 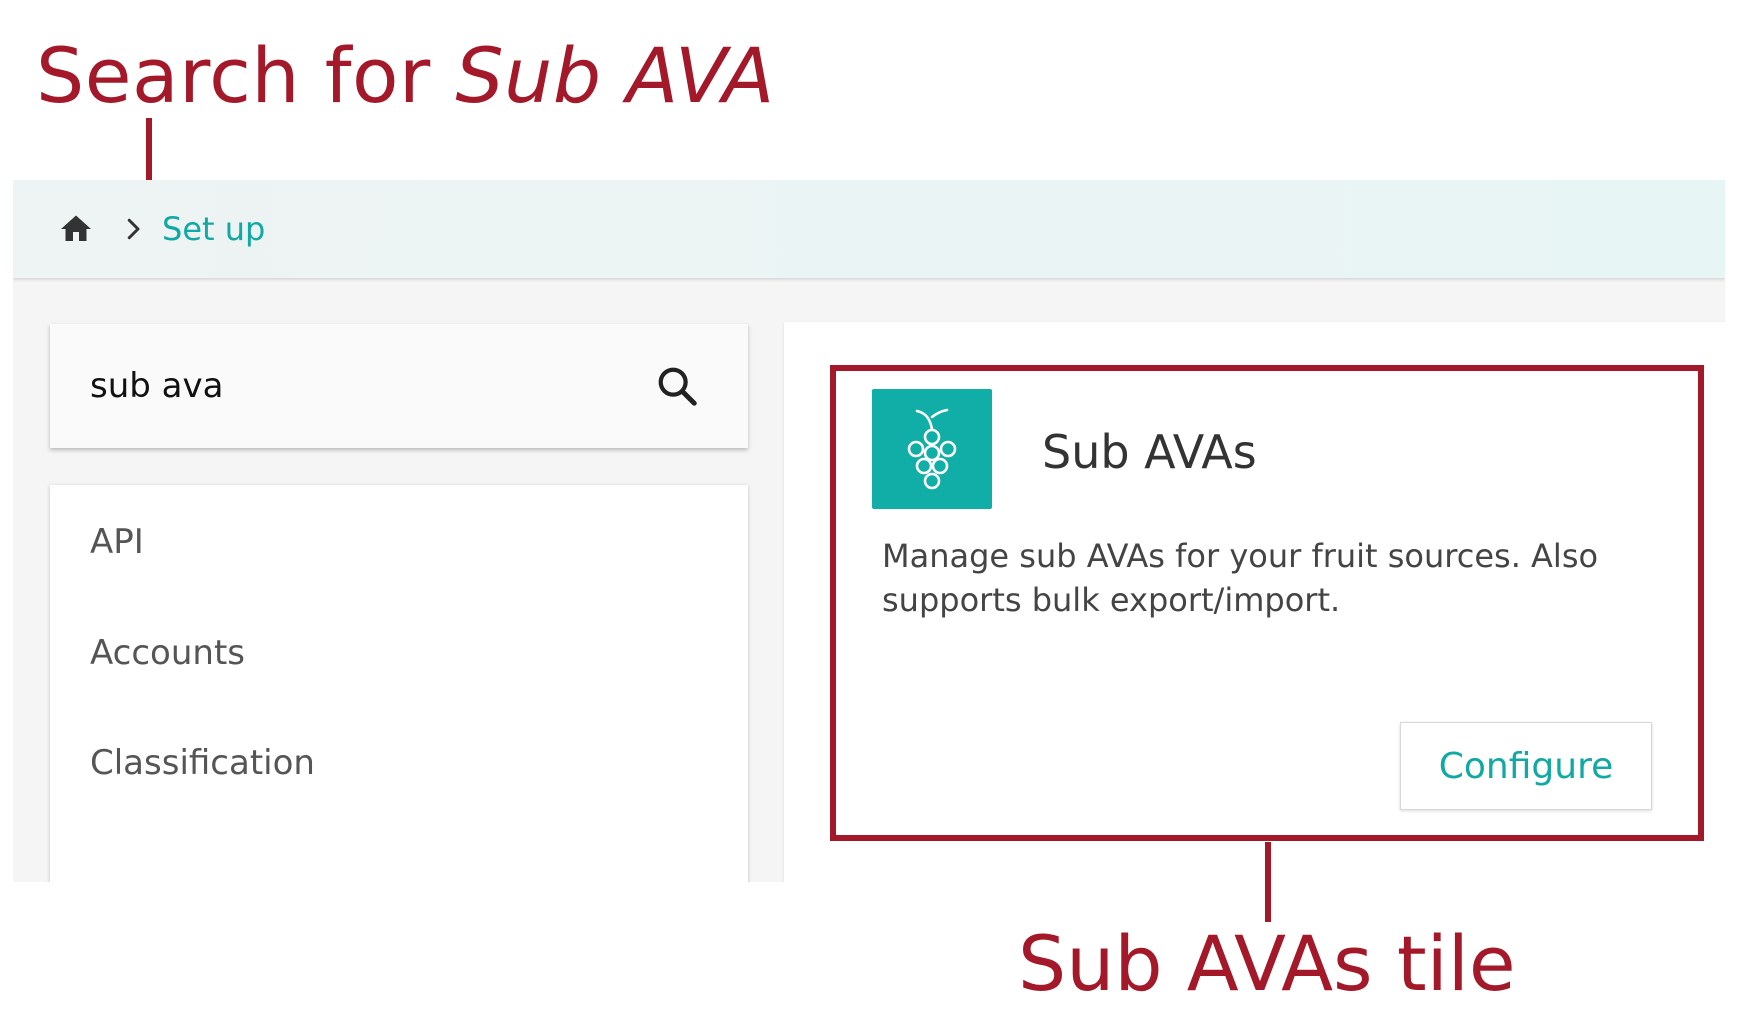 I want to click on annotation-tile-label: Sub AVAs tile, so click(x=1267, y=963).